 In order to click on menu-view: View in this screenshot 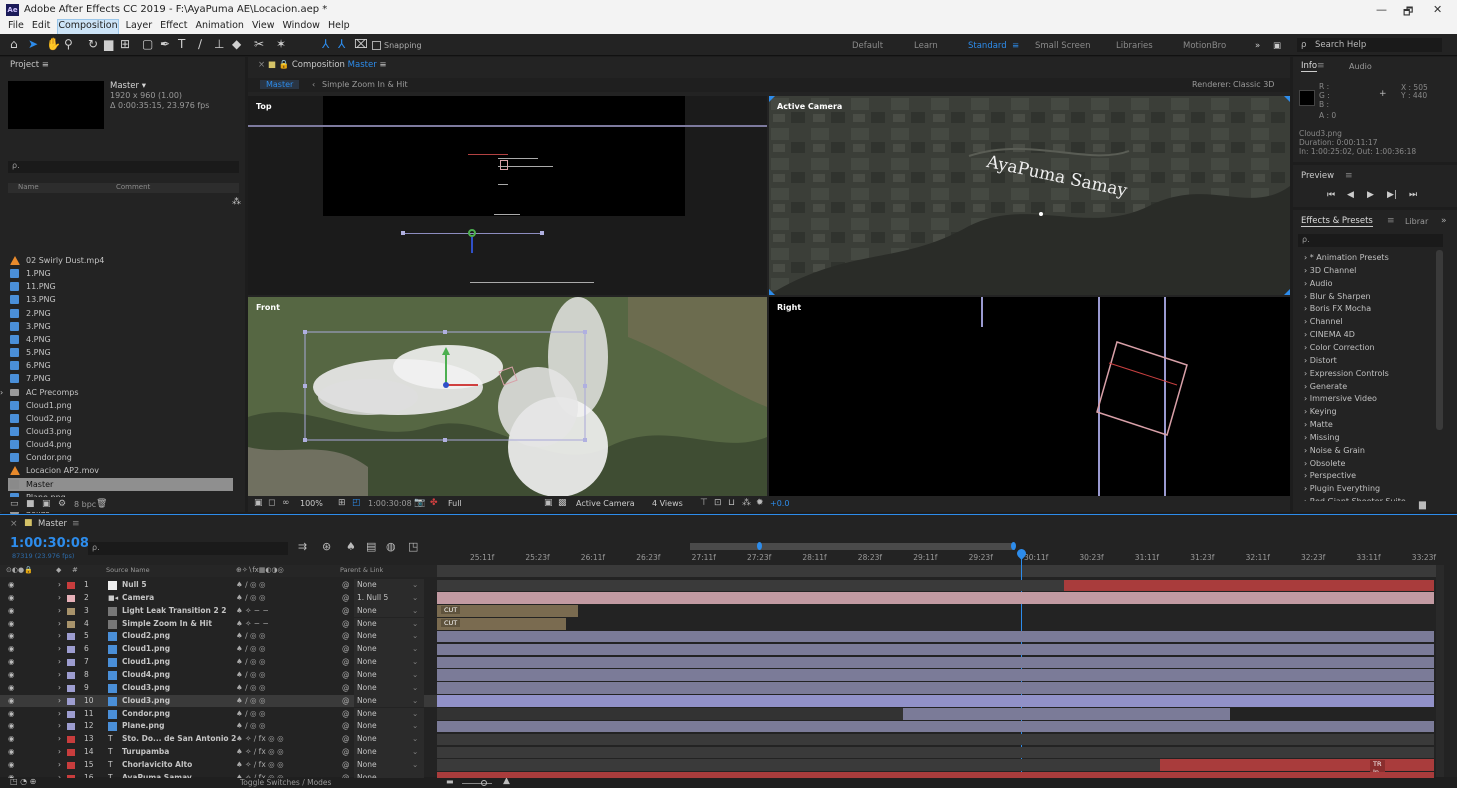, I will do `click(263, 27)`.